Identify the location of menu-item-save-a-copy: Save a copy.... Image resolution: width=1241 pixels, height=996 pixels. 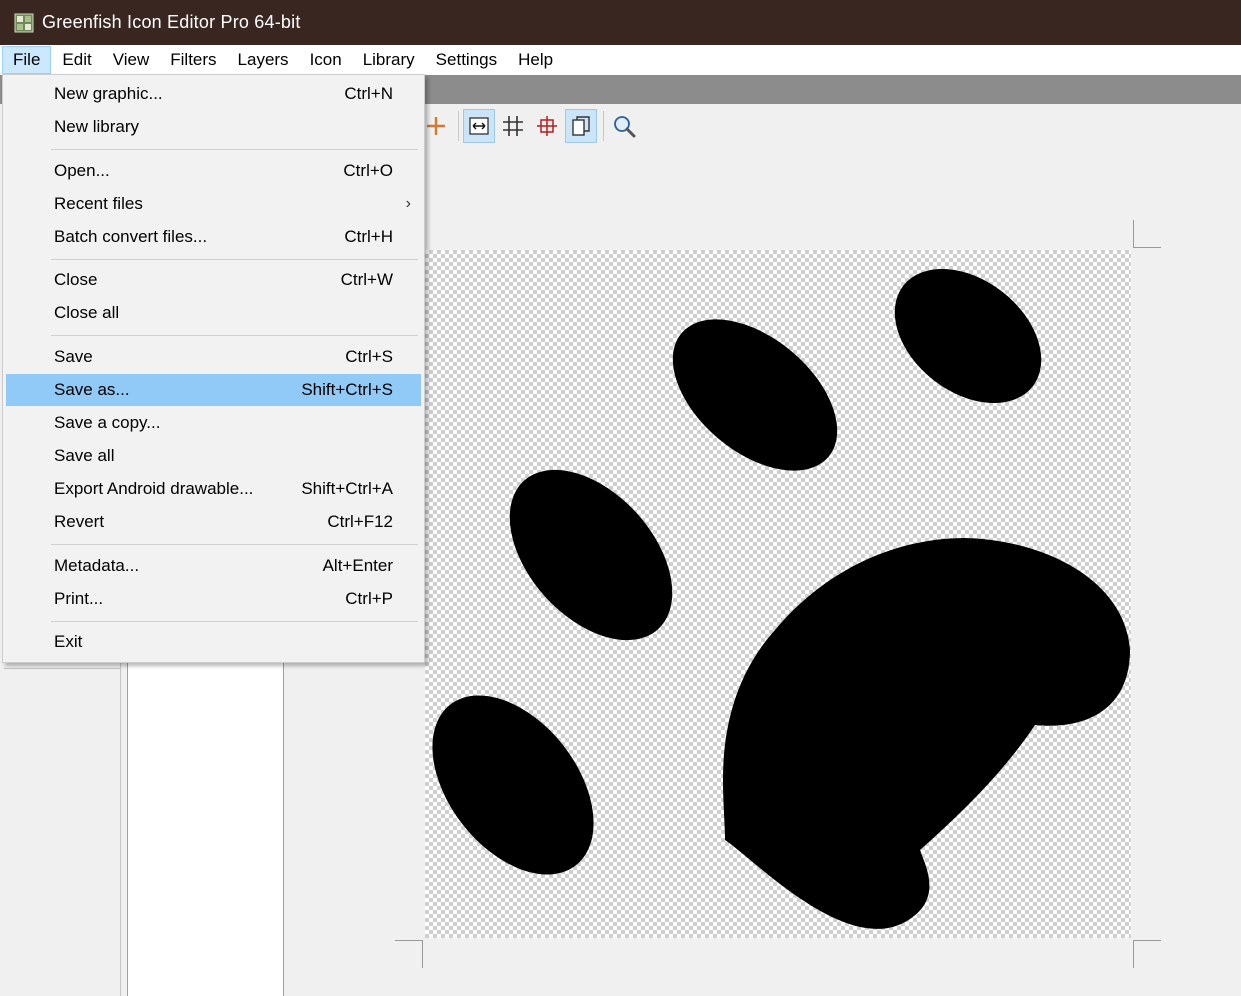
(213, 423).